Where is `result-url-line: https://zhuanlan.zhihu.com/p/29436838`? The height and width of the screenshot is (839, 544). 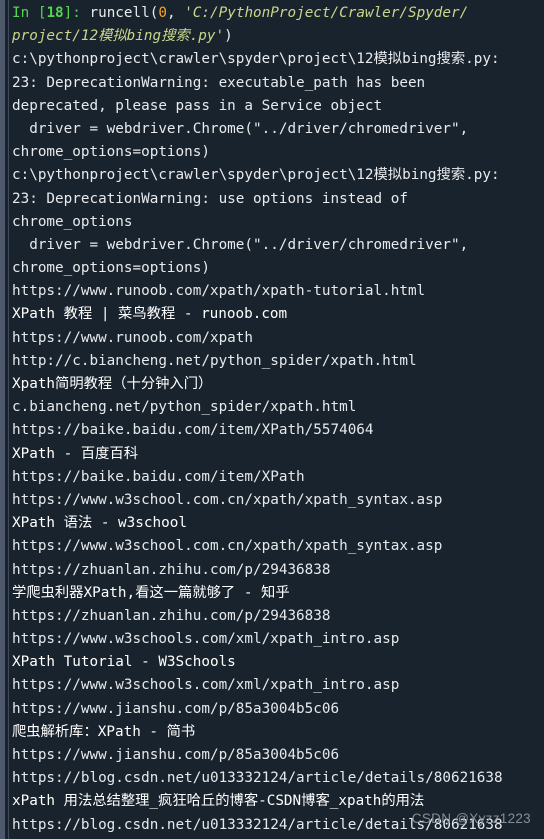
result-url-line: https://zhuanlan.zhihu.com/p/29436838 is located at coordinates (276, 570).